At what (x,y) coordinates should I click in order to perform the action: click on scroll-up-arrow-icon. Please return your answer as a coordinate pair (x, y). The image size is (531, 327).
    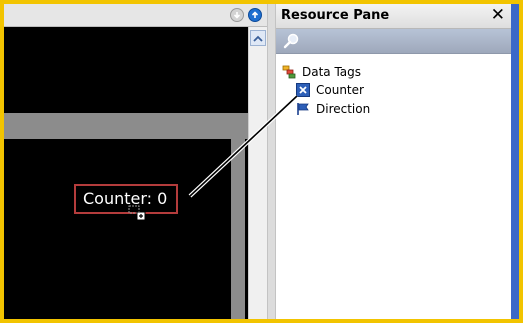
    Looking at the image, I should click on (258, 38).